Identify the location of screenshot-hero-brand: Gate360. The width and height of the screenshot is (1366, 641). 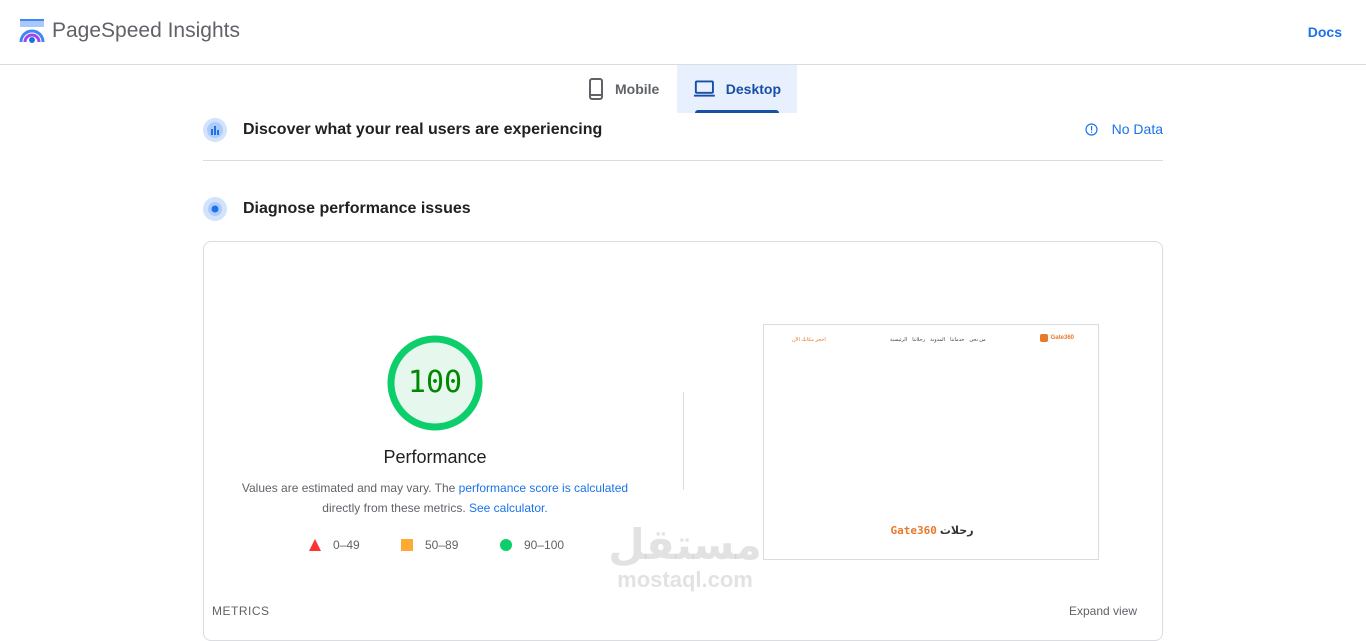
(913, 530).